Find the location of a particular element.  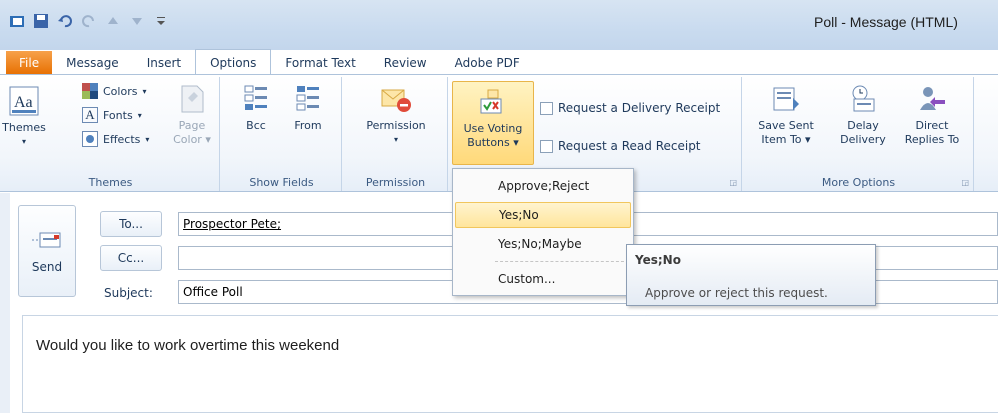

themes-group-label: Themes is located at coordinates (110, 182).